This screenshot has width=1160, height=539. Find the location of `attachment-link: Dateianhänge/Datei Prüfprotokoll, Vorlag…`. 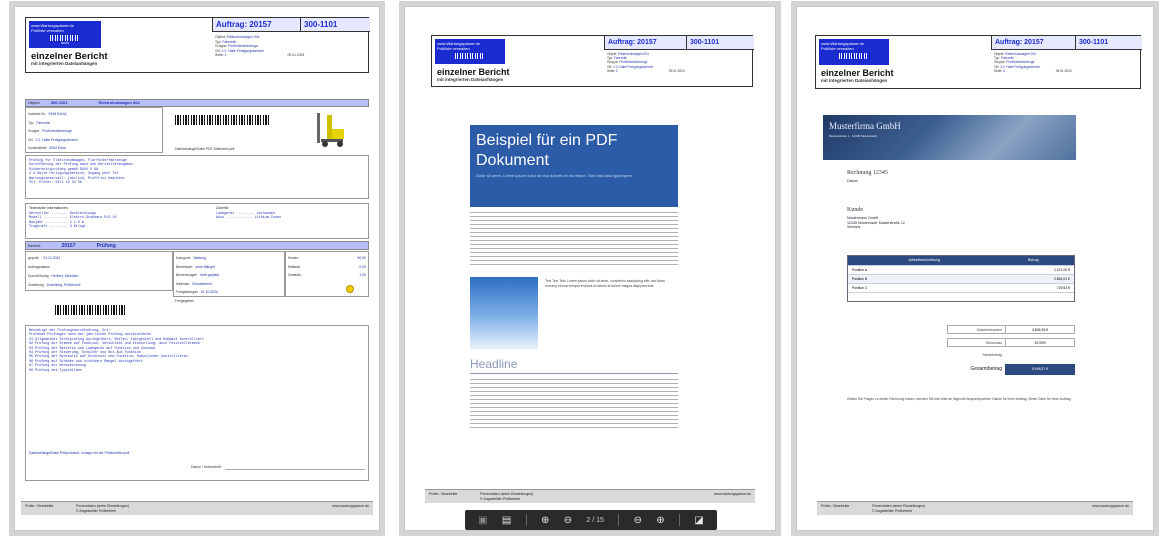

attachment-link: Dateianhänge/Datei Prüfprotokoll, Vorlag… is located at coordinates (79, 453).